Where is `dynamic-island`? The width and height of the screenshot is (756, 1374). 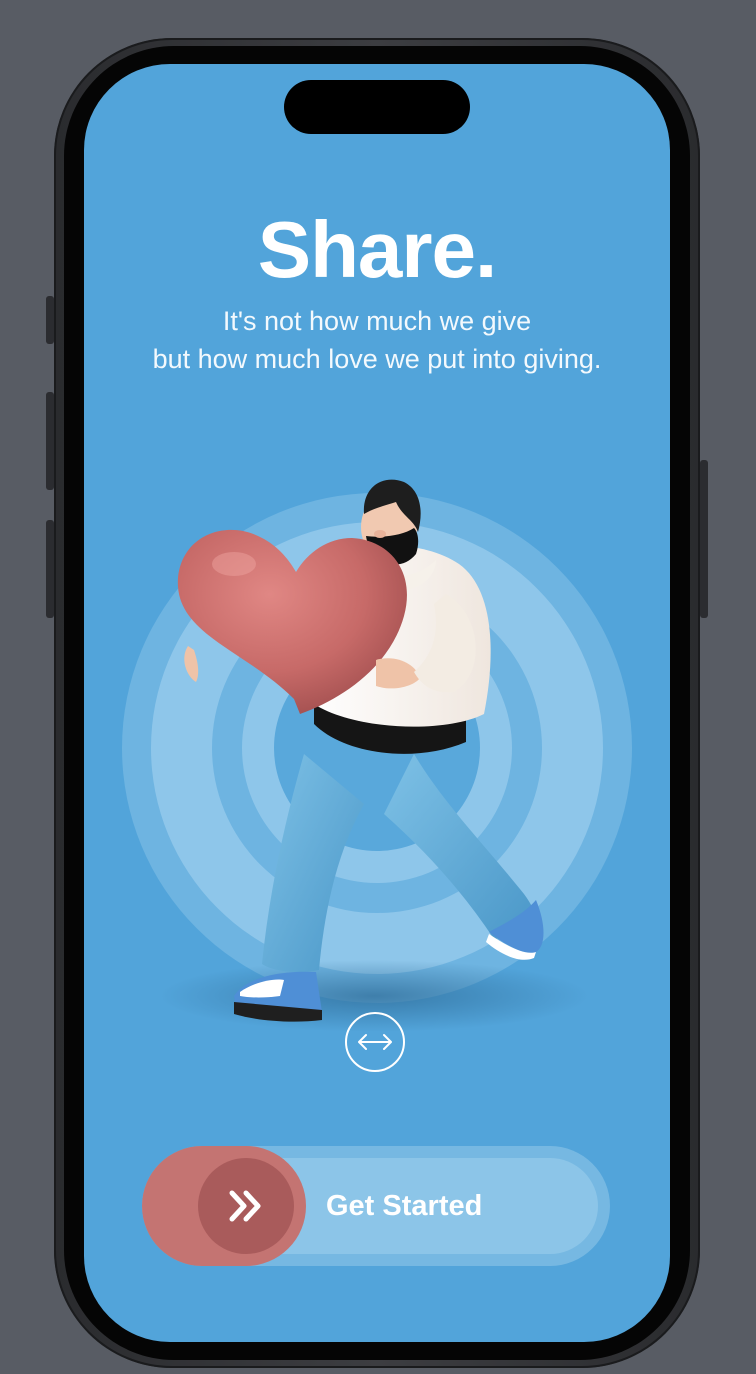 dynamic-island is located at coordinates (377, 107).